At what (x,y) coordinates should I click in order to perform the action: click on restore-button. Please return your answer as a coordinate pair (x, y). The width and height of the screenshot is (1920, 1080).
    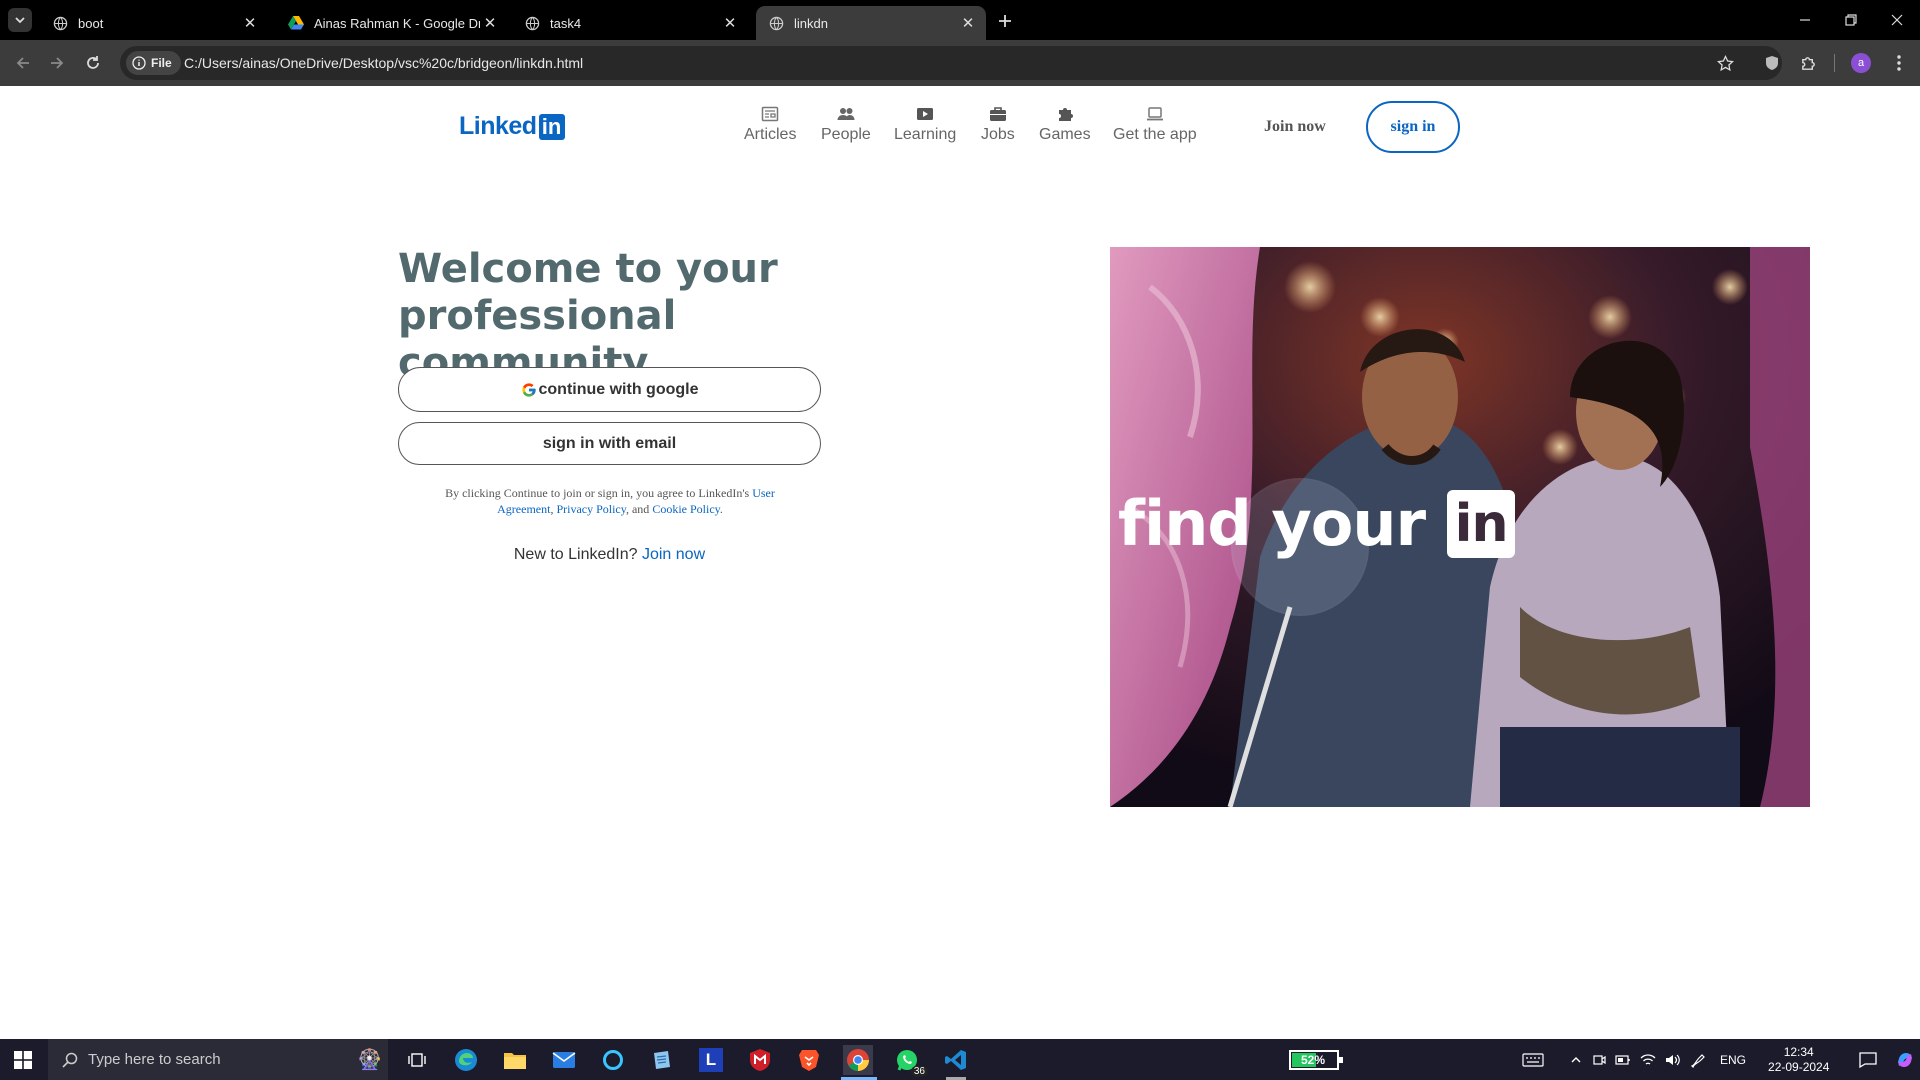
    Looking at the image, I should click on (1851, 20).